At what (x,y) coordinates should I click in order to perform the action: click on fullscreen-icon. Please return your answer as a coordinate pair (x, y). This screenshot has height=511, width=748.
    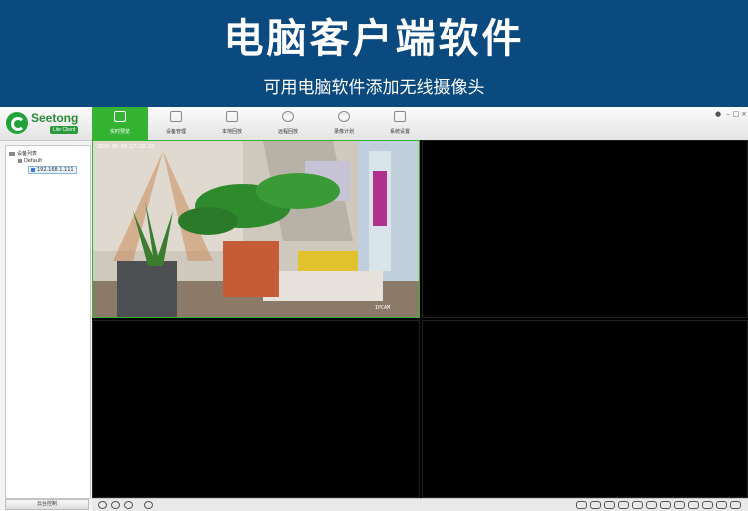
    Looking at the image, I should click on (115, 505).